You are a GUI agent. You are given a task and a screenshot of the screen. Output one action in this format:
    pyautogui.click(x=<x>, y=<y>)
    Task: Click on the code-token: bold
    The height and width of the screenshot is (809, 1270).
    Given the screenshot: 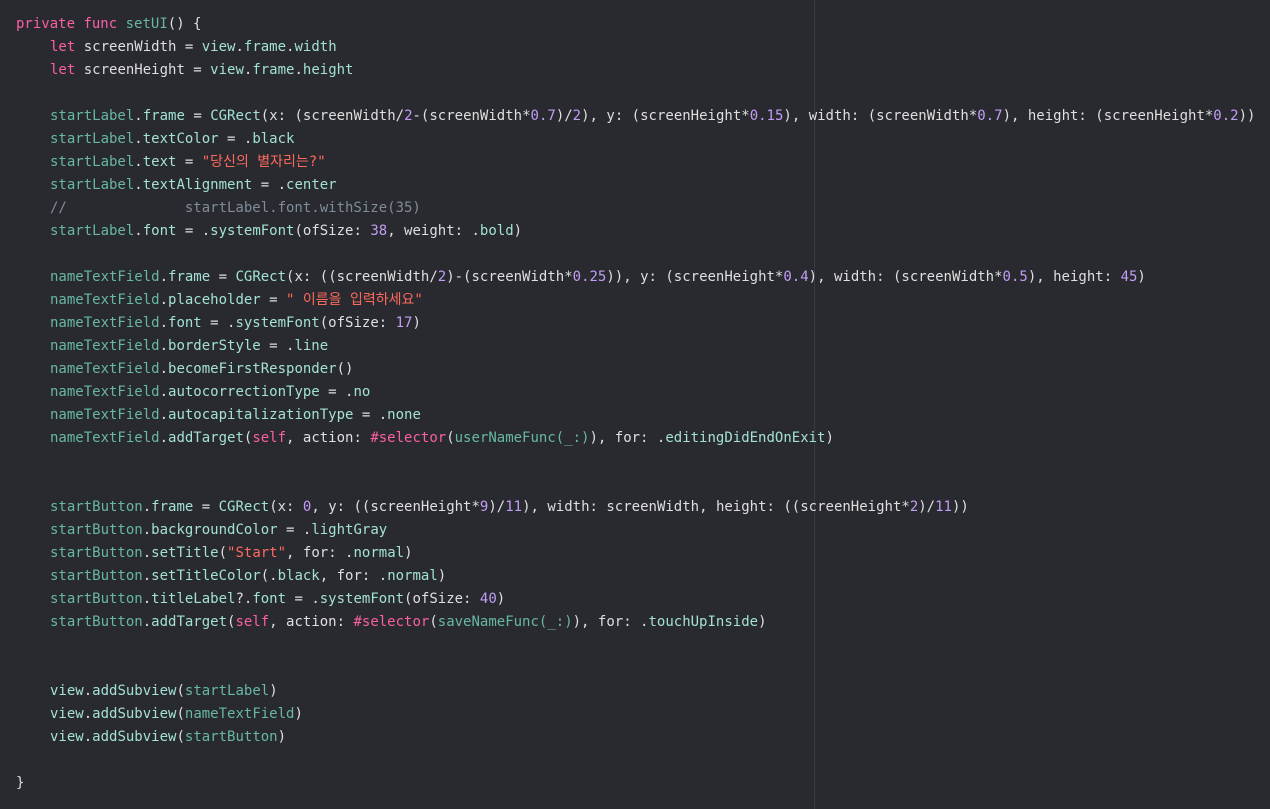 What is the action you would take?
    pyautogui.click(x=496, y=231)
    